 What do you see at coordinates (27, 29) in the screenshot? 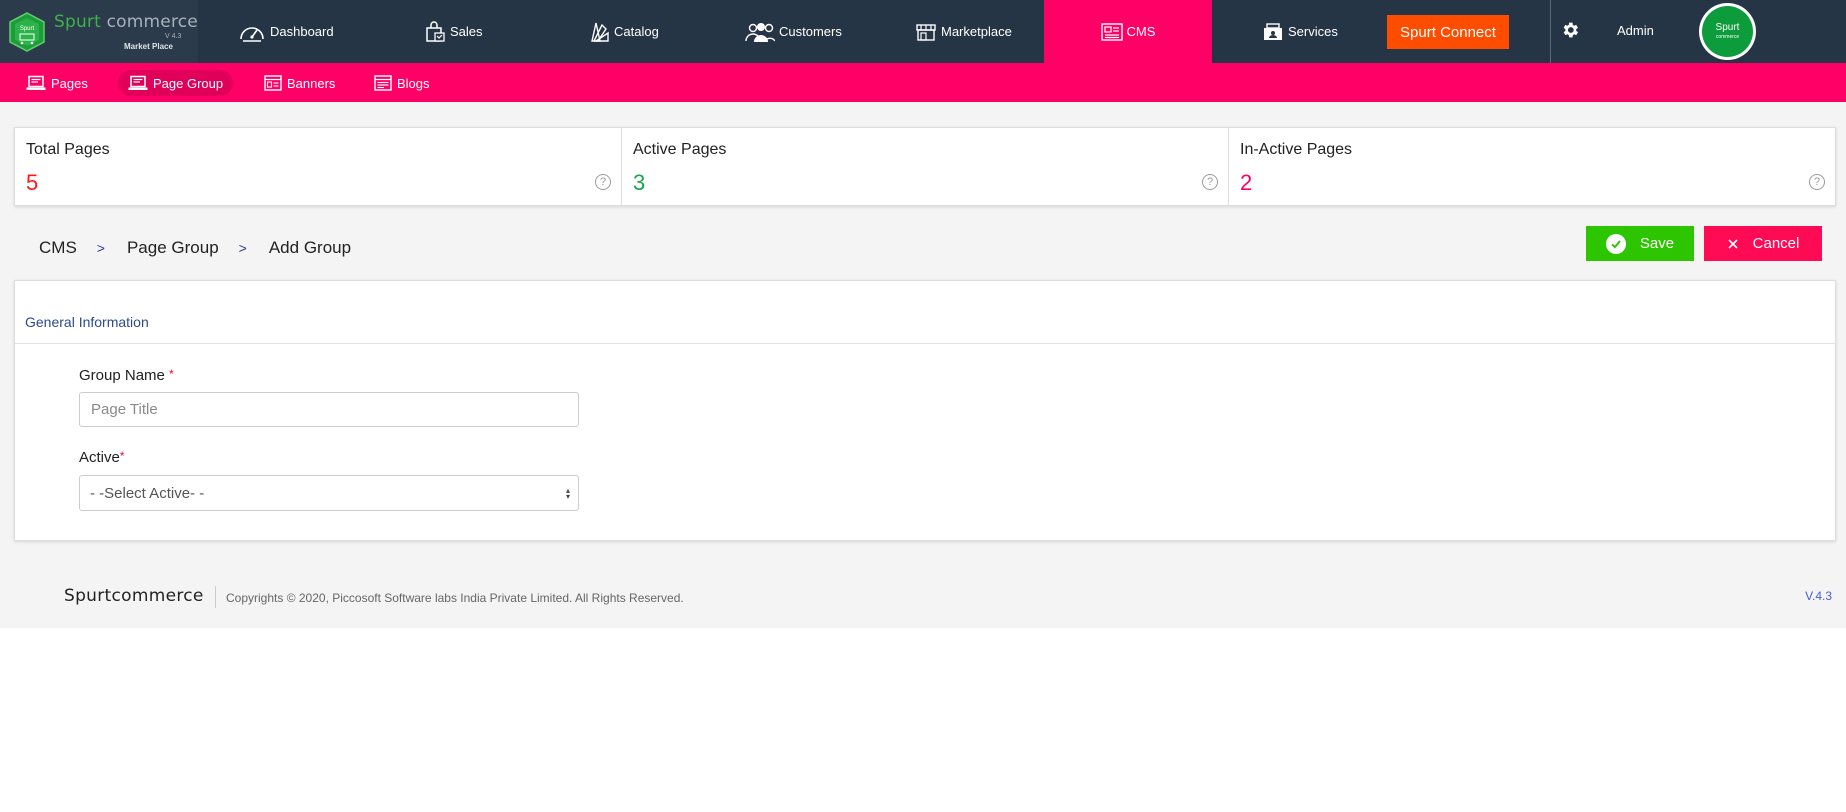
I see `logo-badge-text: Spurt` at bounding box center [27, 29].